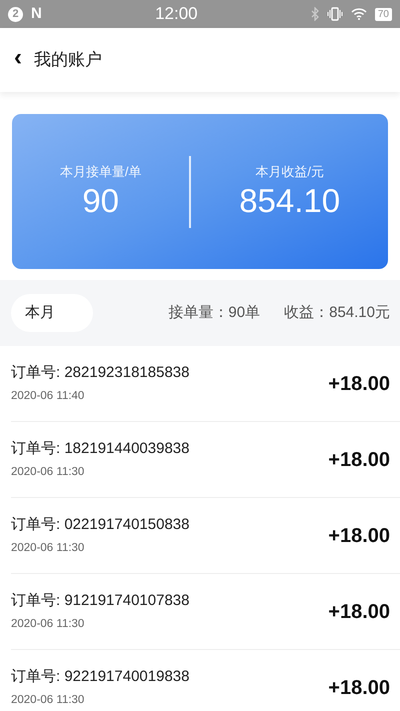  What do you see at coordinates (289, 171) in the screenshot?
I see `stat-label: 本月收益/元` at bounding box center [289, 171].